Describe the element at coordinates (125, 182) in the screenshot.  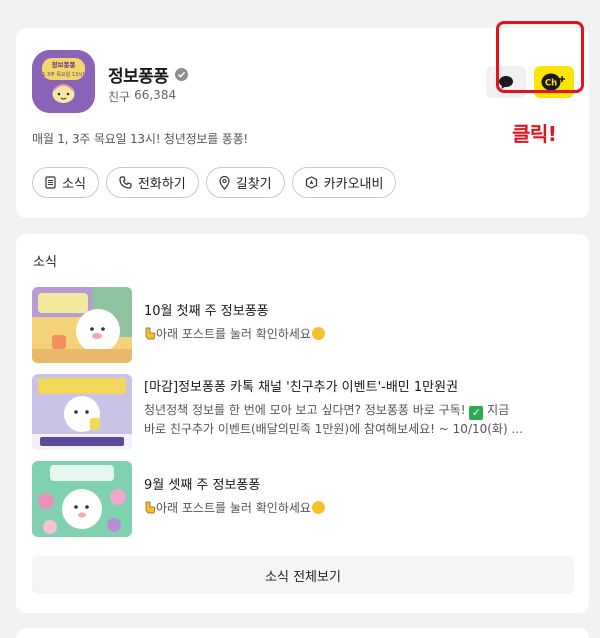
I see `phone-icon` at that location.